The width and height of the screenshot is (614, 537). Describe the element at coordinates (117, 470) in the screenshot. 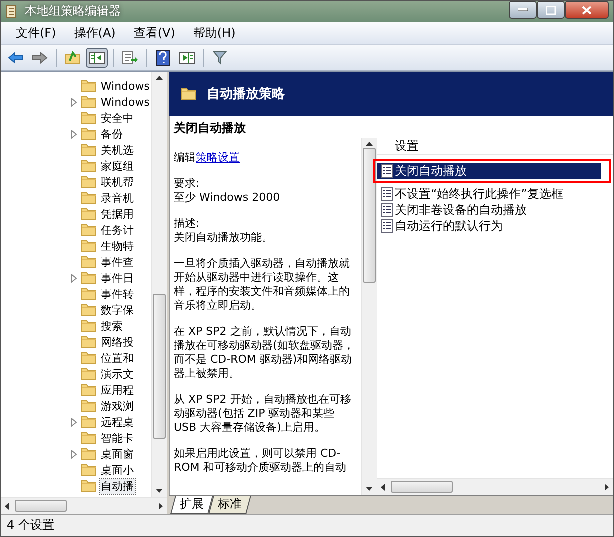

I see `tree-item: 桌面小` at that location.